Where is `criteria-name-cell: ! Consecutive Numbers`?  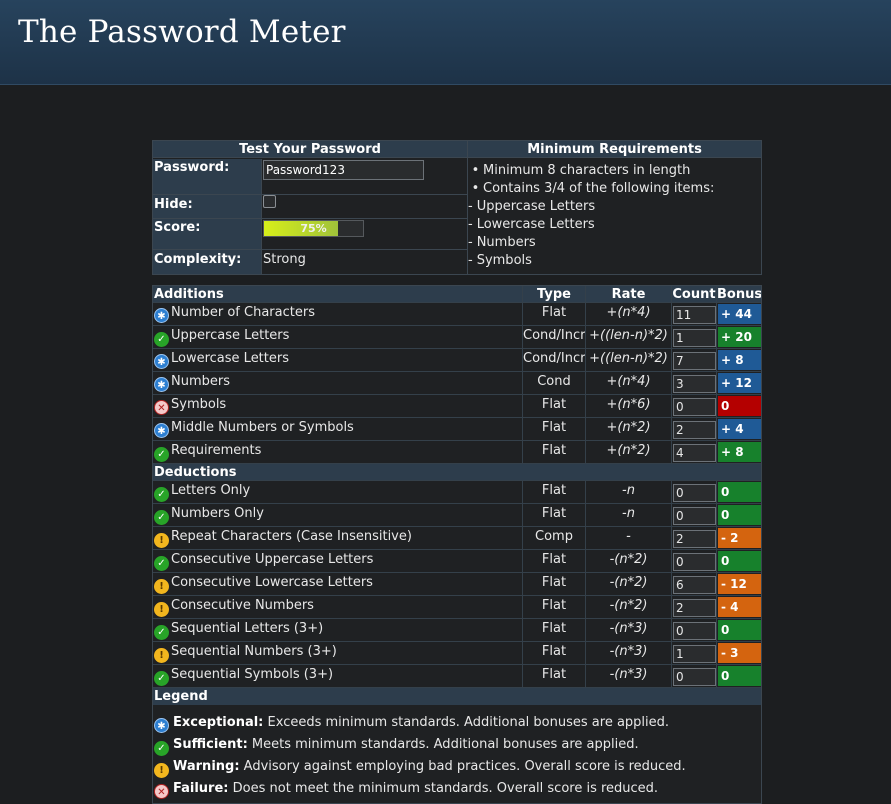
criteria-name-cell: ! Consecutive Numbers is located at coordinates (337, 607).